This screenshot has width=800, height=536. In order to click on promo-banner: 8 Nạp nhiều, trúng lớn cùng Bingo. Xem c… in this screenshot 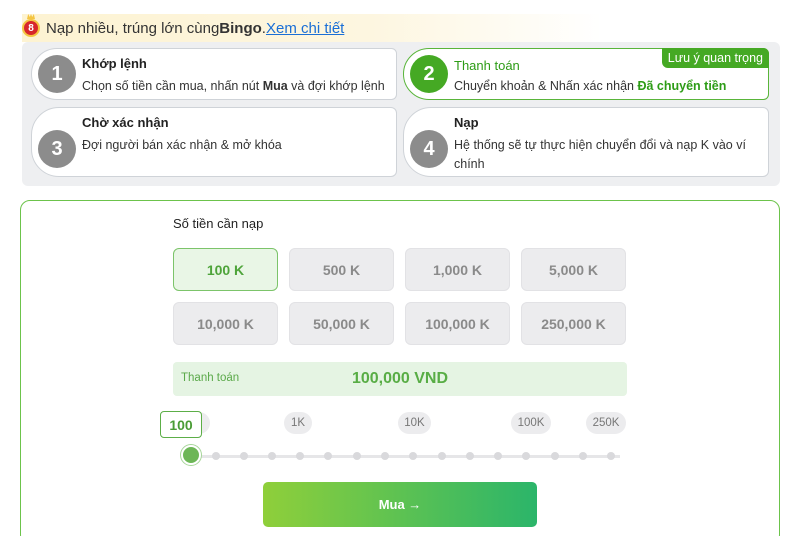, I will do `click(312, 28)`.